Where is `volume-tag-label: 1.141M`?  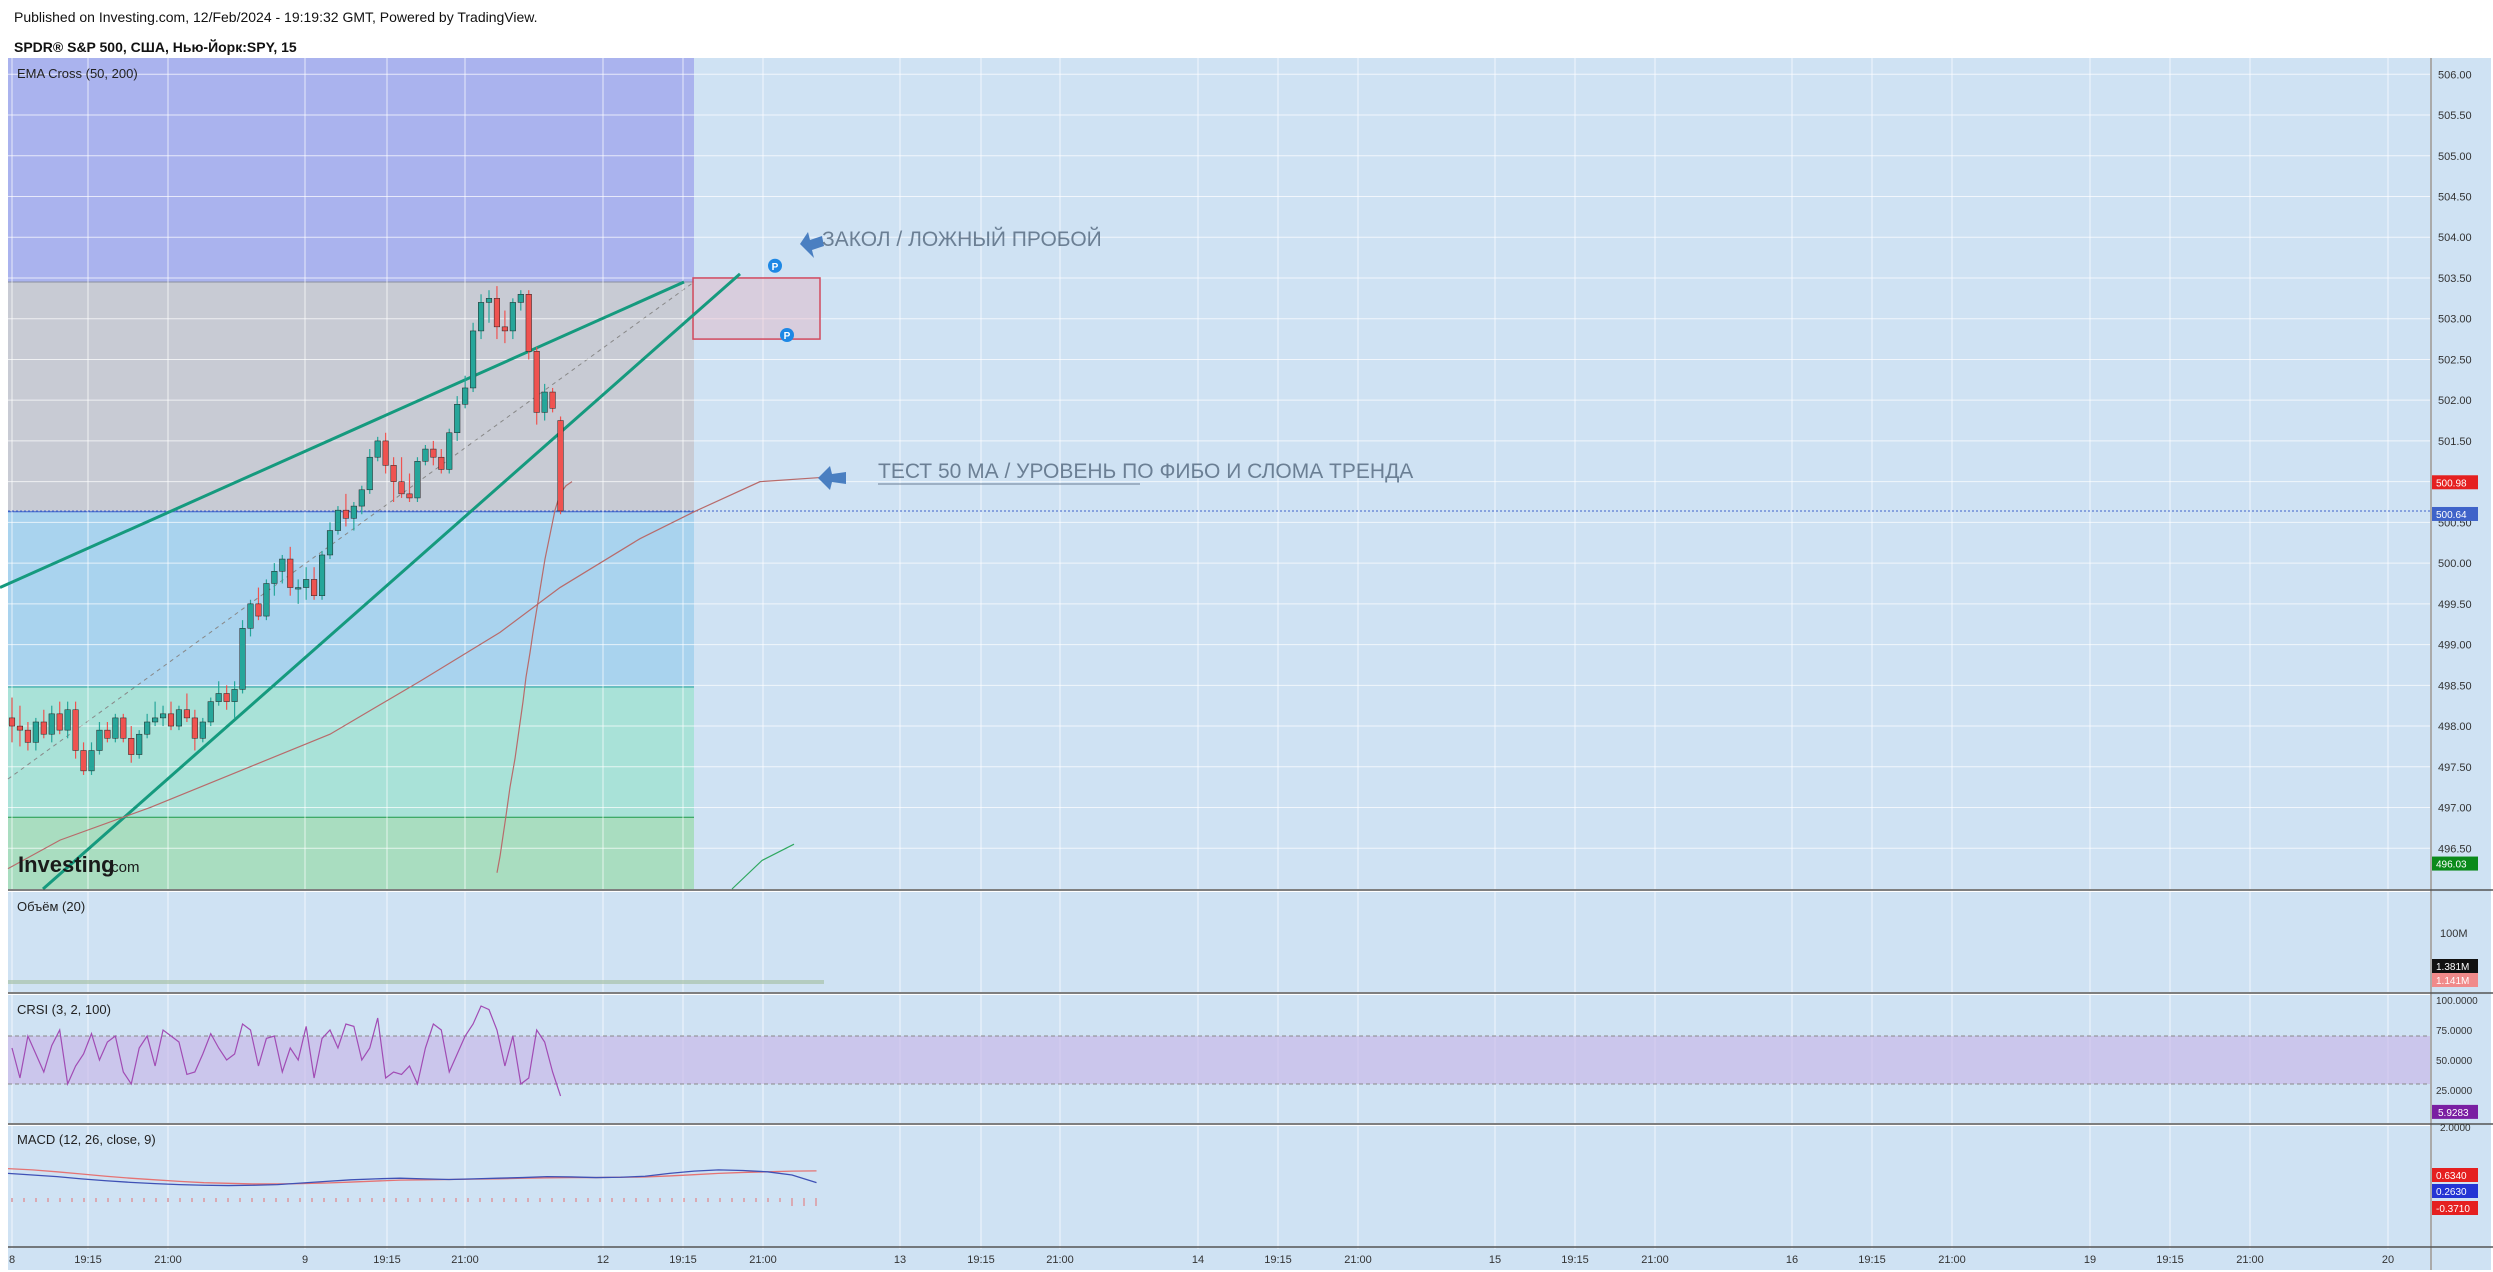 volume-tag-label: 1.141M is located at coordinates (2452, 981).